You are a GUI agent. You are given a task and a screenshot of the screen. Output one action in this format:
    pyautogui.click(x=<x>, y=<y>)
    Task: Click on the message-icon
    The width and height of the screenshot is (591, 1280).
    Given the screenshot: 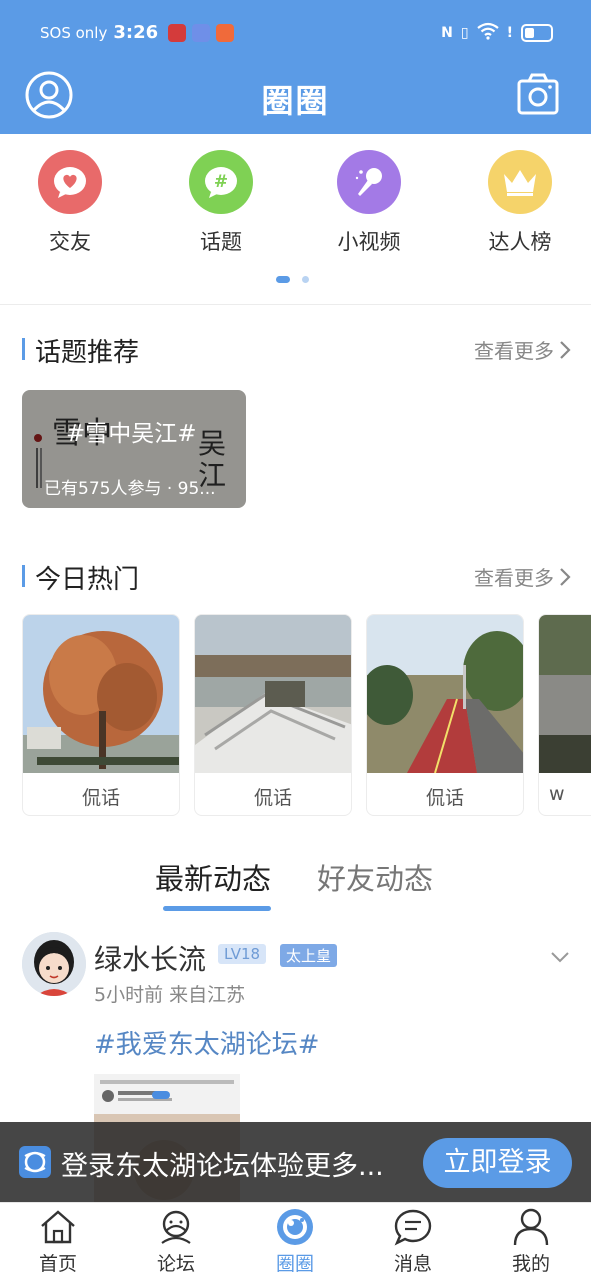 What is the action you would take?
    pyautogui.click(x=413, y=1227)
    